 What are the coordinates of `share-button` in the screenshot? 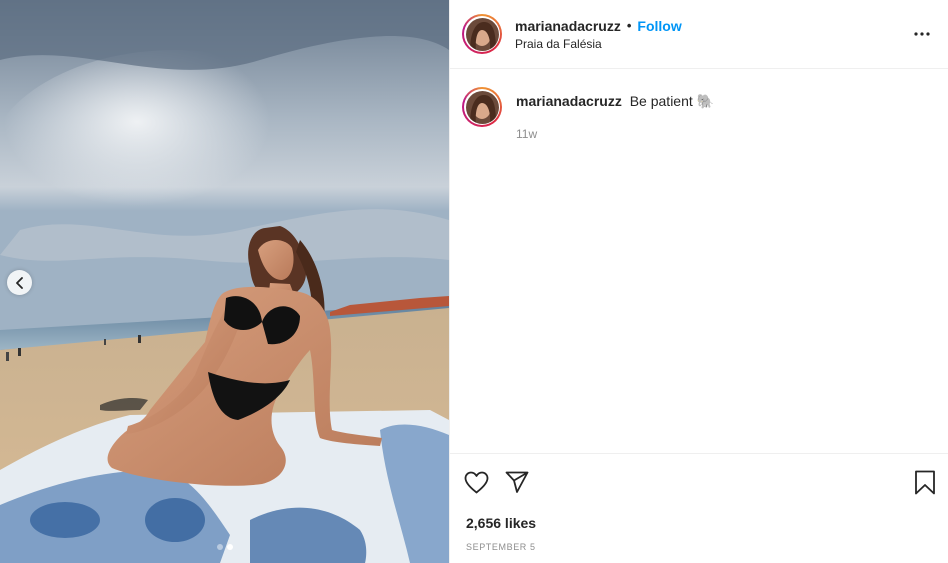 It's located at (517, 482).